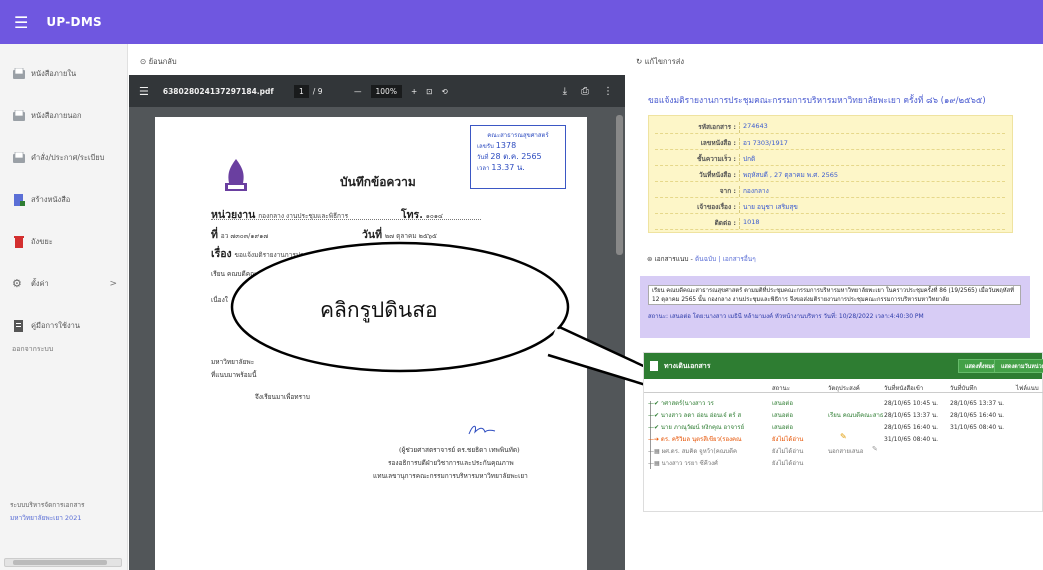  What do you see at coordinates (521, 22) in the screenshot?
I see `top-app-bar: ☰ UP-DMS` at bounding box center [521, 22].